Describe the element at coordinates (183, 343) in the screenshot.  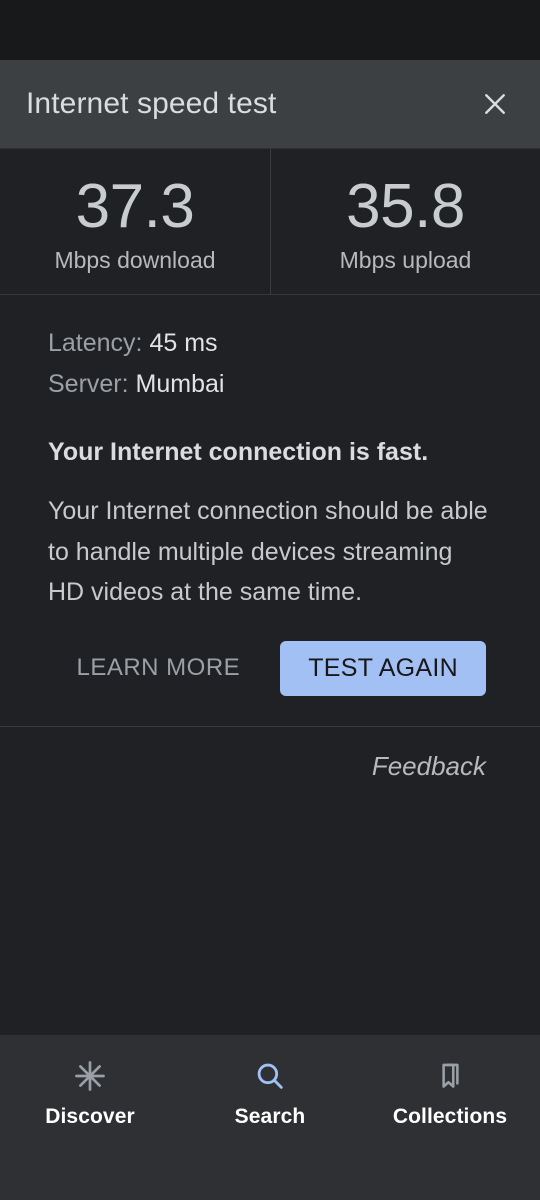
I see `latency-value: 45 ms` at that location.